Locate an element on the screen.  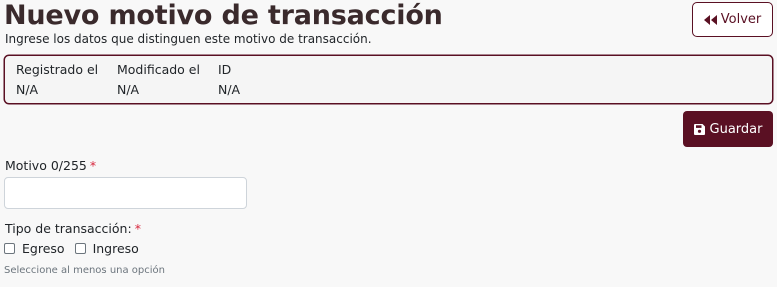
meta-registered: Registrado el N/A is located at coordinates (57, 80).